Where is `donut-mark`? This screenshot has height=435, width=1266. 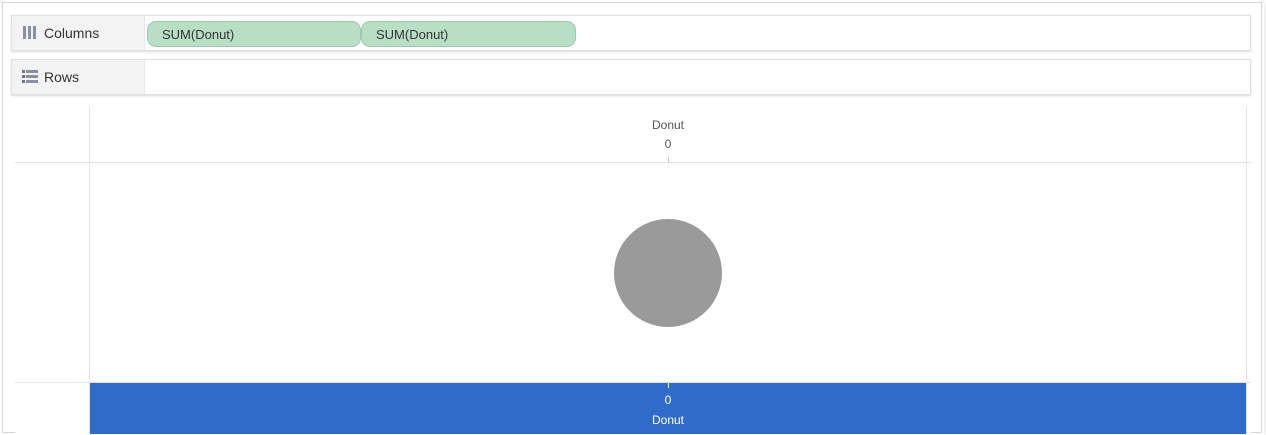 donut-mark is located at coordinates (668, 273).